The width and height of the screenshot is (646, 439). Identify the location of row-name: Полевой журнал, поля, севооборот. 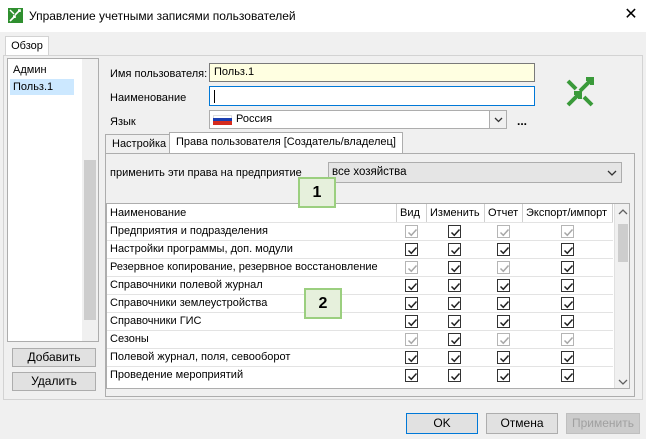
(200, 357).